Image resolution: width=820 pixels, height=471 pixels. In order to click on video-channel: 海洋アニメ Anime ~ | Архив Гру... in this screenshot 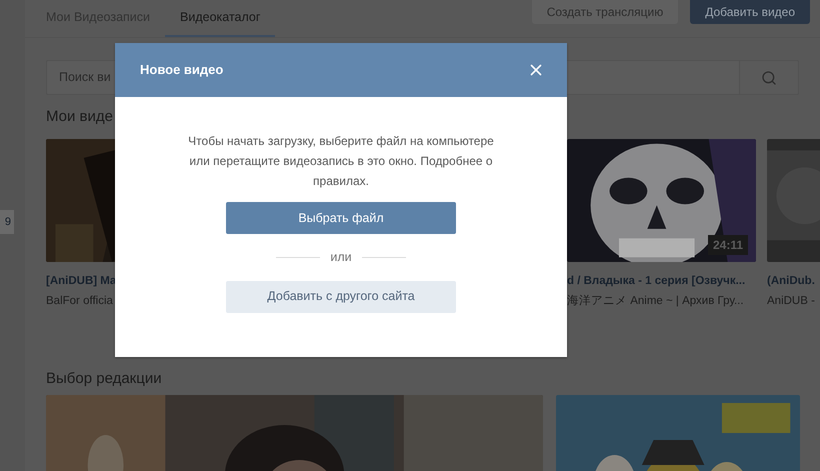, I will do `click(655, 301)`.